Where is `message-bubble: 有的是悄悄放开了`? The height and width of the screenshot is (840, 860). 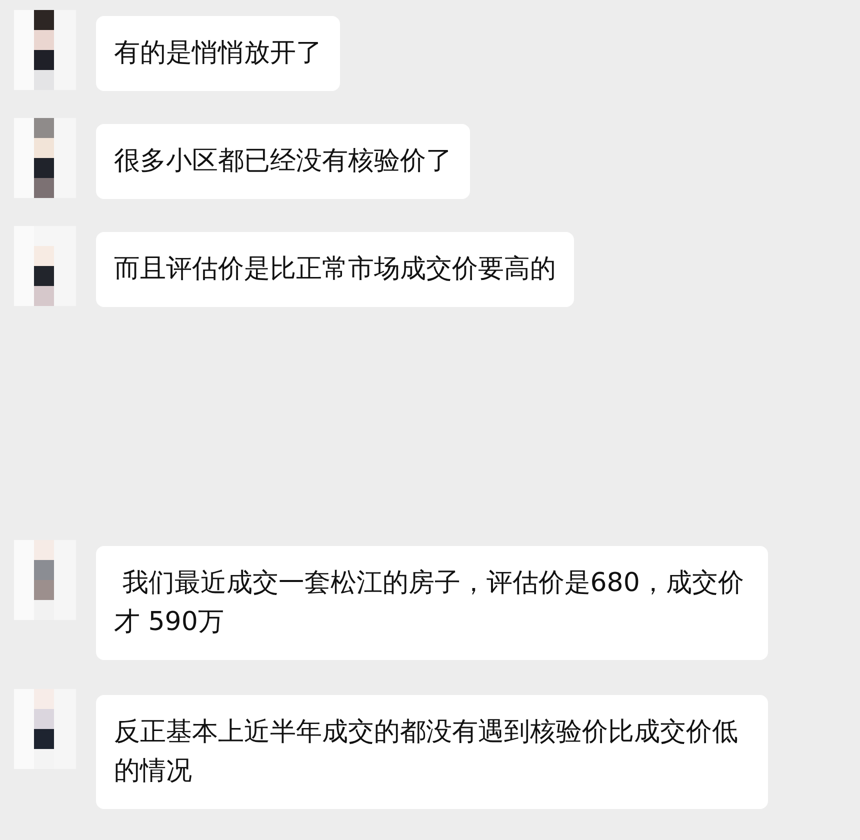 message-bubble: 有的是悄悄放开了 is located at coordinates (218, 53).